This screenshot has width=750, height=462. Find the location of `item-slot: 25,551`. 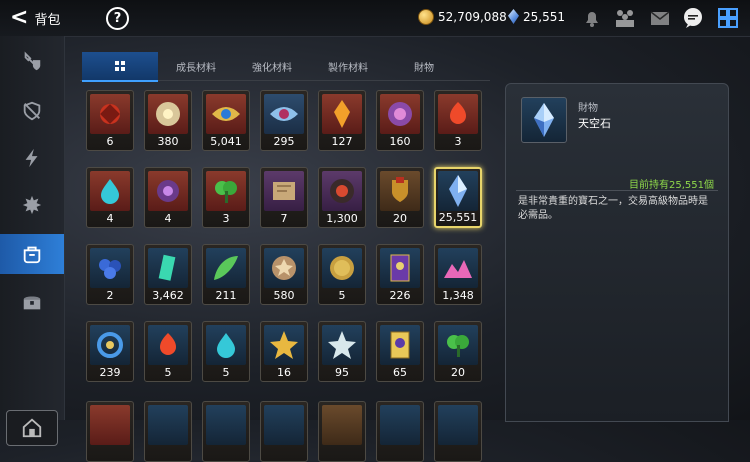

item-slot: 25,551 is located at coordinates (458, 197).